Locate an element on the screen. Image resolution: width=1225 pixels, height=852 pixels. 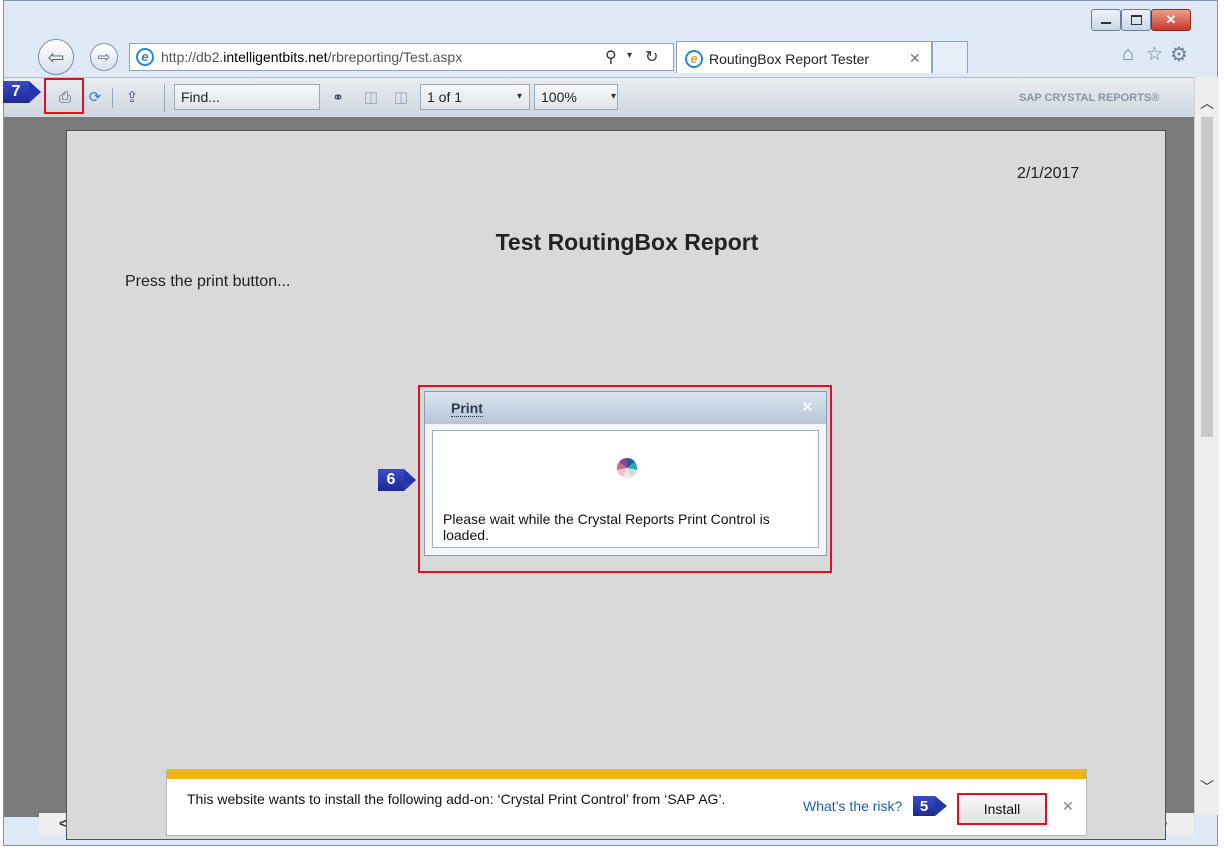
search-icon: ⚲ is located at coordinates (611, 57).